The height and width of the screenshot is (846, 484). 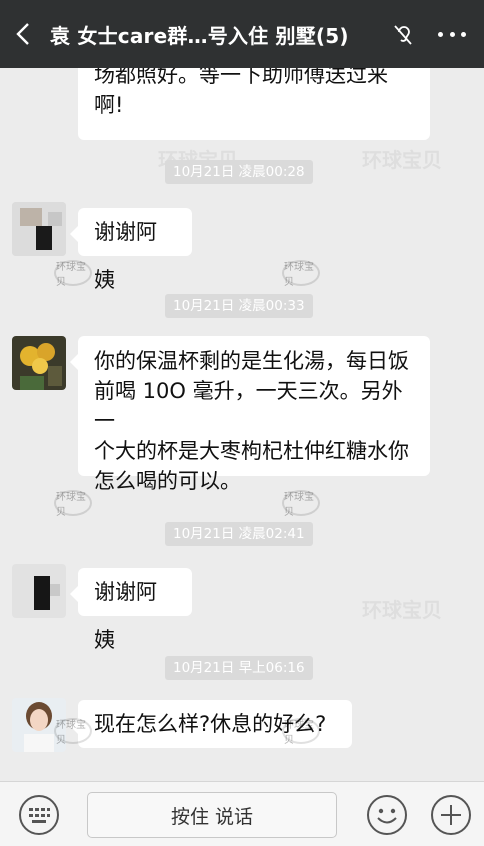 What do you see at coordinates (248, 406) in the screenshot?
I see `message-line: 前喝 10O 毫升，一天三次。另外一` at bounding box center [248, 406].